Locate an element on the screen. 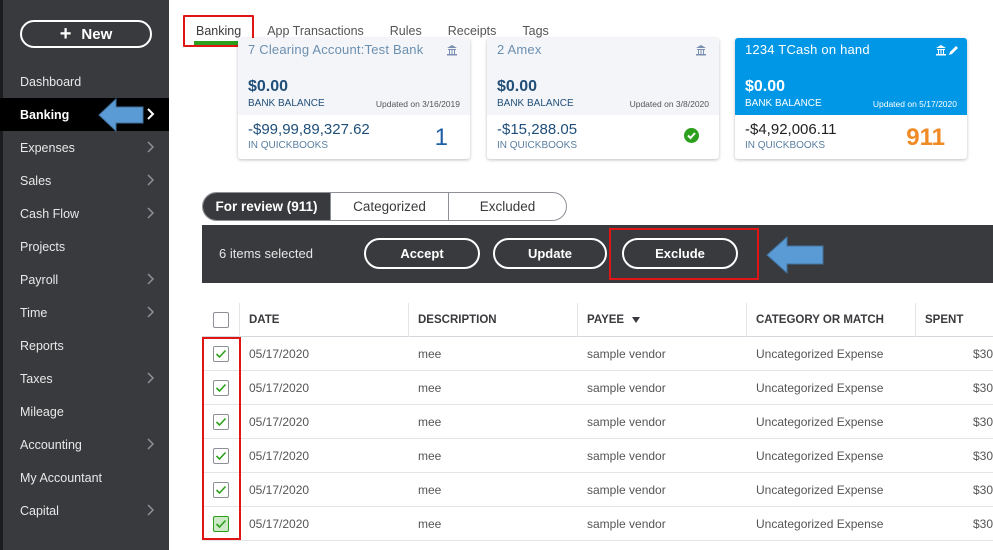 Image resolution: width=993 pixels, height=550 pixels. batch-action-bar: 6 items selected Accept Update Exclude is located at coordinates (597, 254).